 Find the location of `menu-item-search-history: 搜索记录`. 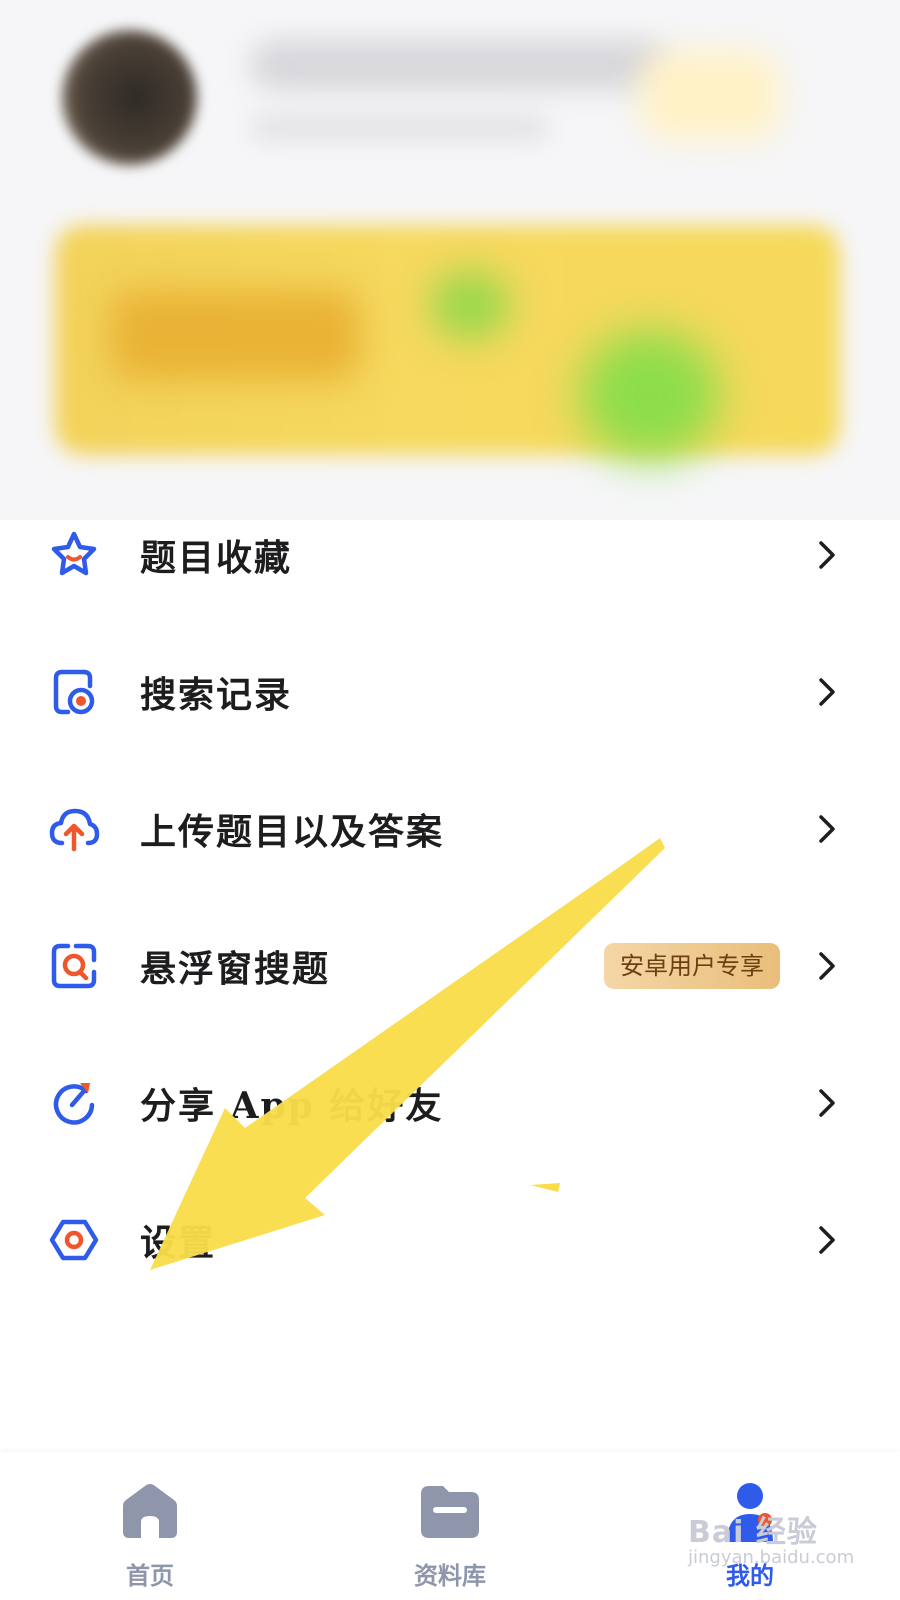

menu-item-search-history: 搜索记录 is located at coordinates (450, 692).